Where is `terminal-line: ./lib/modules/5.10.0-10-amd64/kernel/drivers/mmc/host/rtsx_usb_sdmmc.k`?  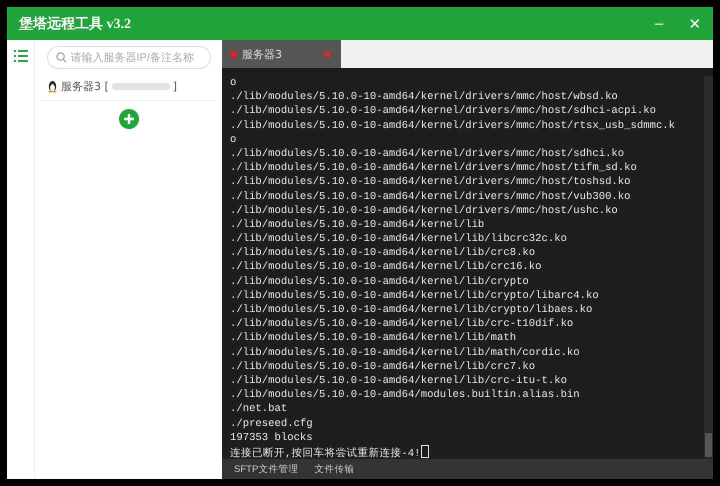
terminal-line: ./lib/modules/5.10.0-10-amd64/kernel/drivers/mmc/host/rtsx_usb_sdmmc.k is located at coordinates (453, 125).